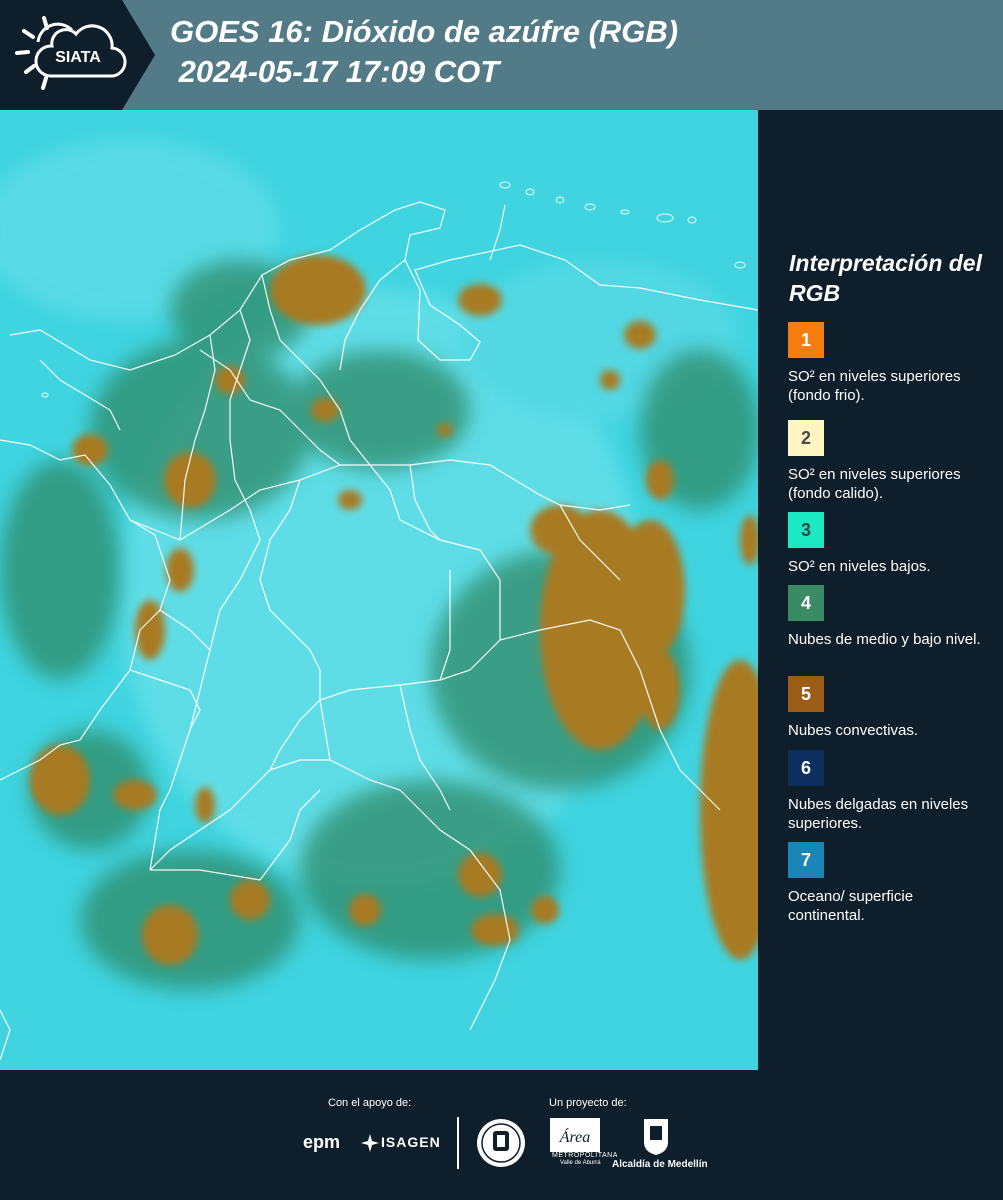  What do you see at coordinates (878, 814) in the screenshot?
I see `legend-label-6: Nubes delgadas en niveles superiores.` at bounding box center [878, 814].